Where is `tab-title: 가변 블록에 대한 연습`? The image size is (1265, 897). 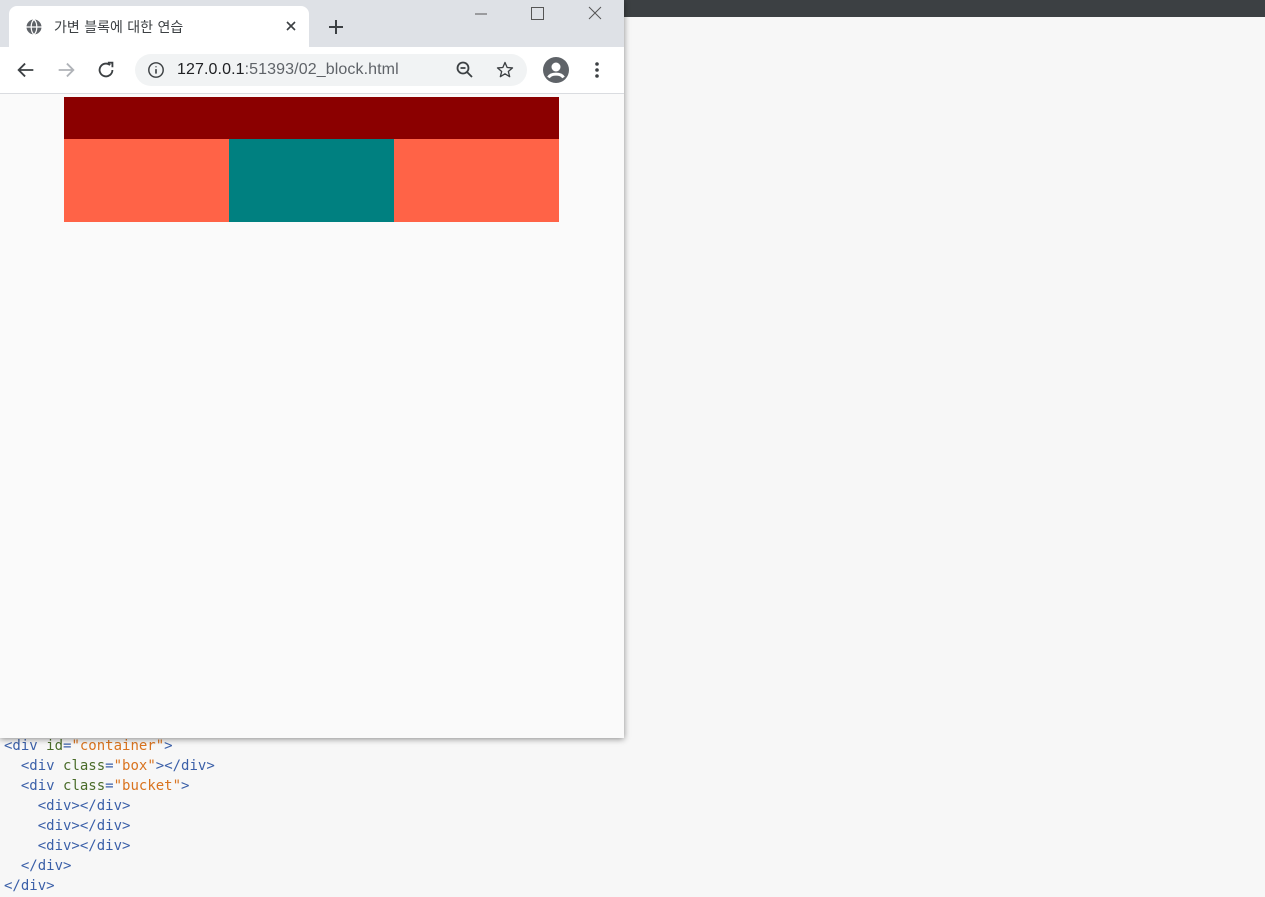 tab-title: 가변 블록에 대한 연습 is located at coordinates (119, 28).